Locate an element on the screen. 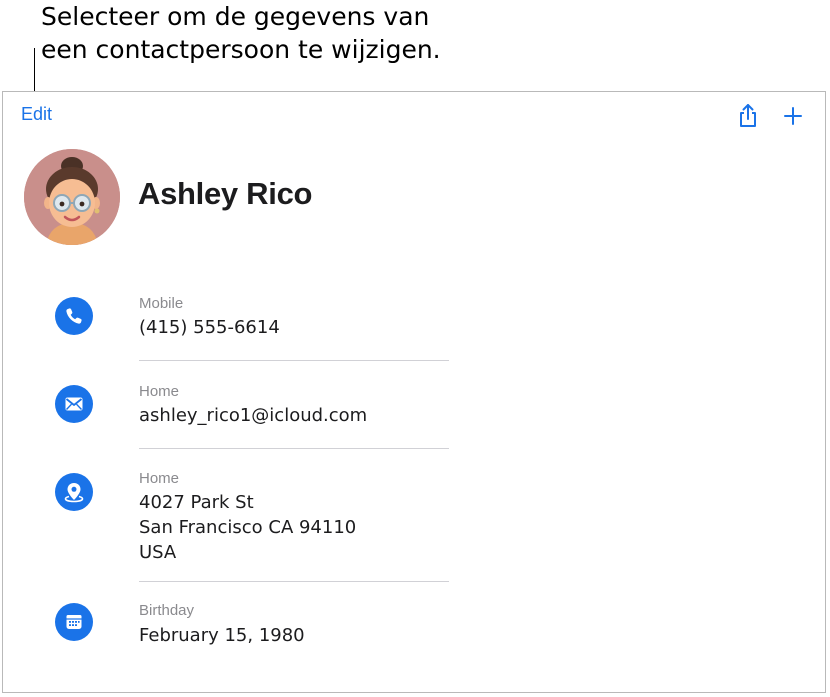  phone-button is located at coordinates (74, 316).